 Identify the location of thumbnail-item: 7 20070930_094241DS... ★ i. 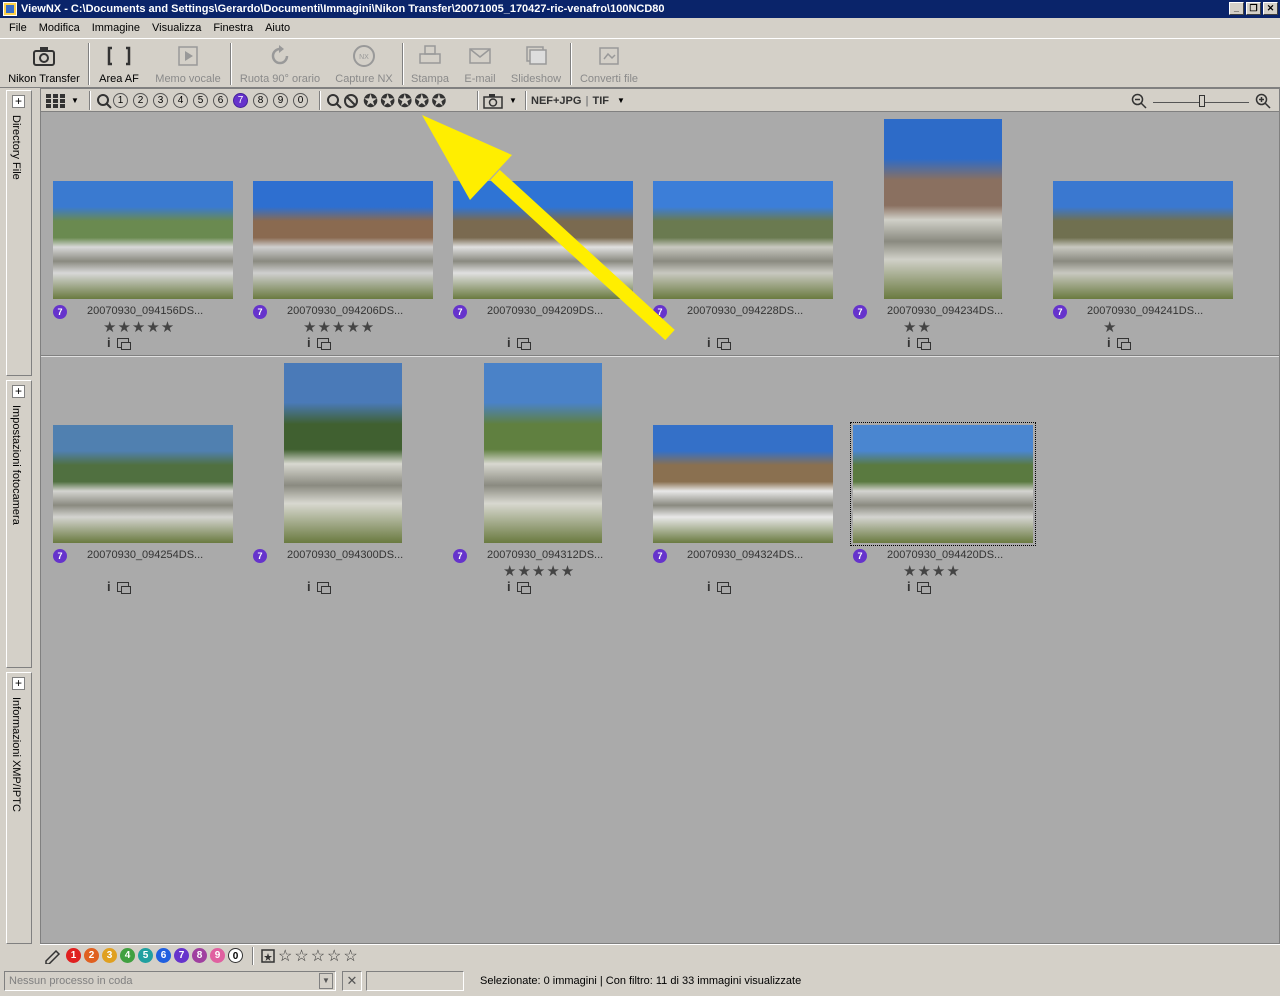
(1141, 233).